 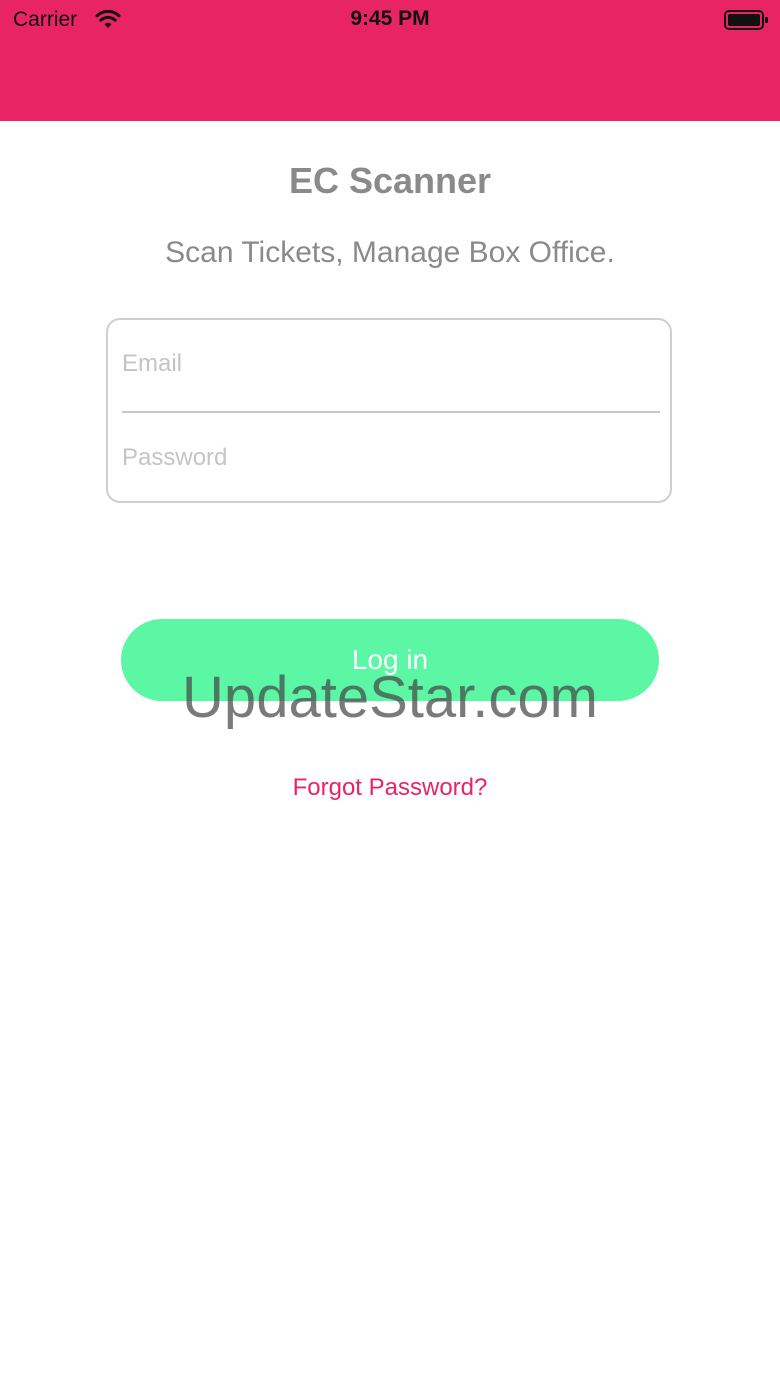 I want to click on login-form, so click(x=389, y=410).